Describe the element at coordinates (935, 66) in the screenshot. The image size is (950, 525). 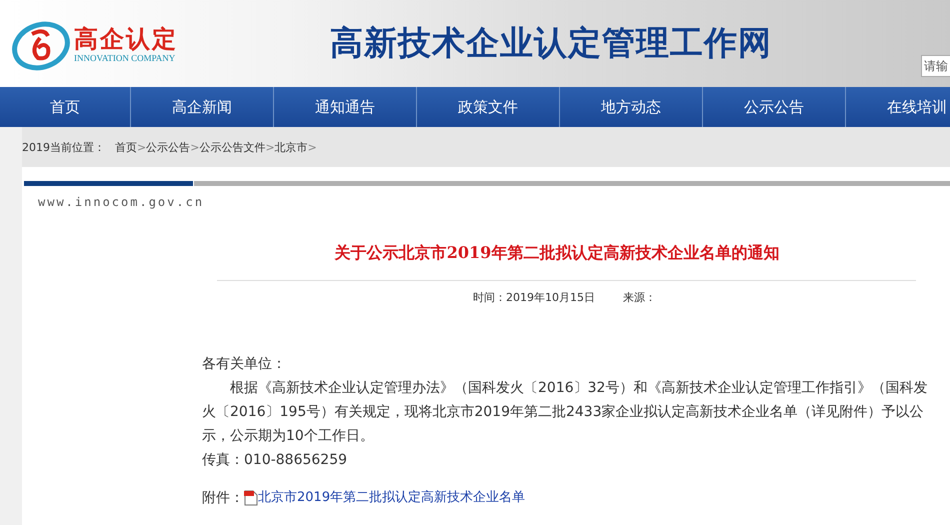
I see `search-field: 请输` at that location.